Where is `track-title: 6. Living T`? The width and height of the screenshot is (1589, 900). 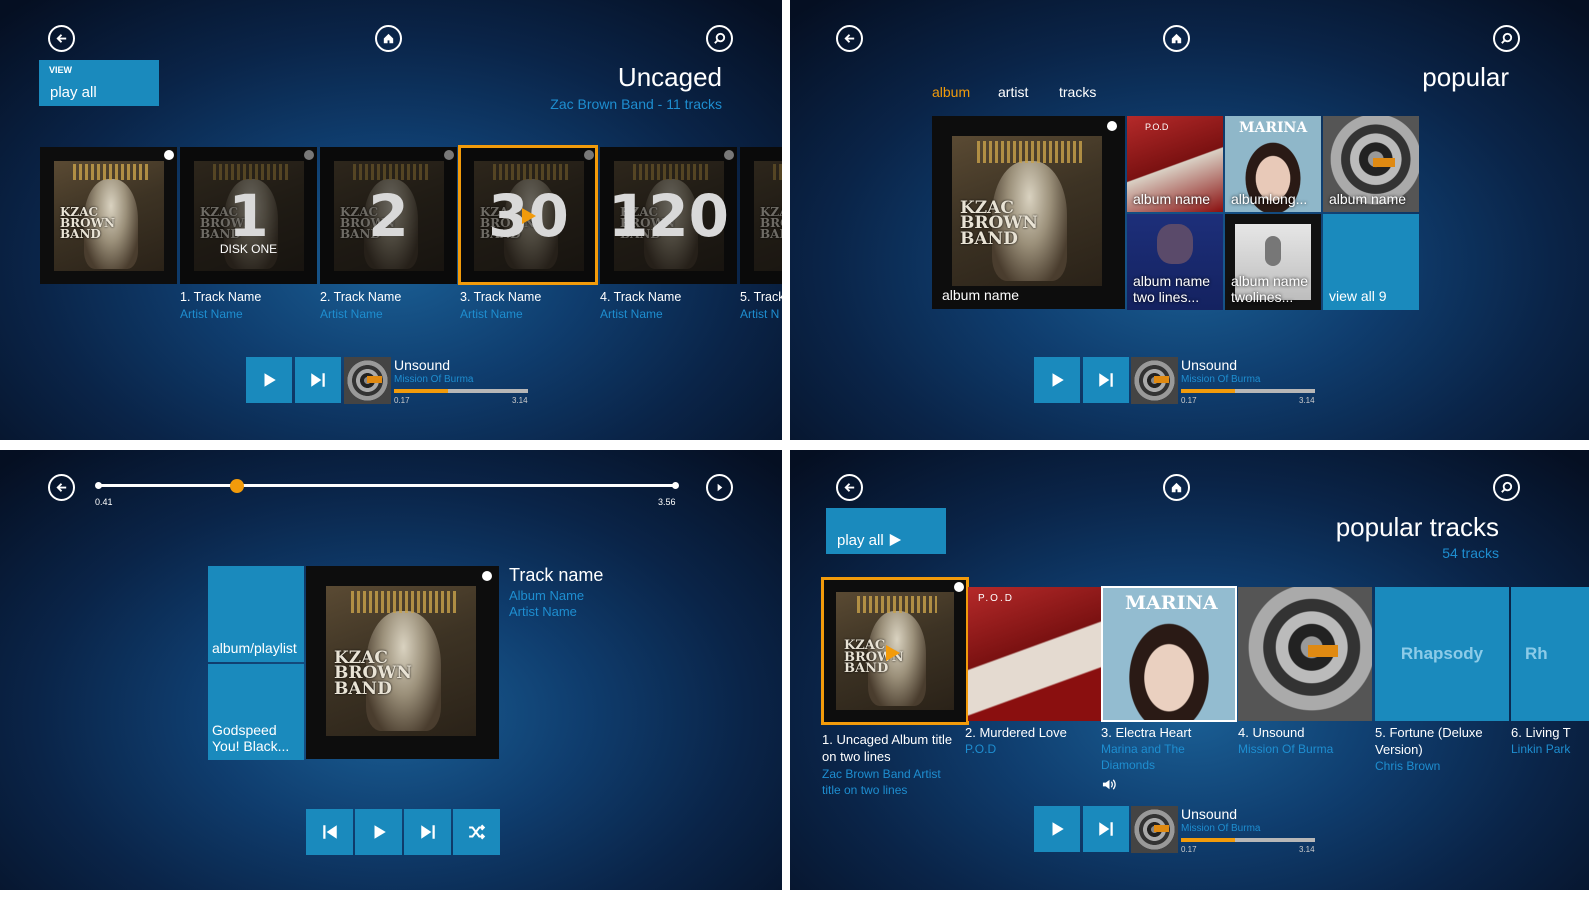 track-title: 6. Living T is located at coordinates (1541, 732).